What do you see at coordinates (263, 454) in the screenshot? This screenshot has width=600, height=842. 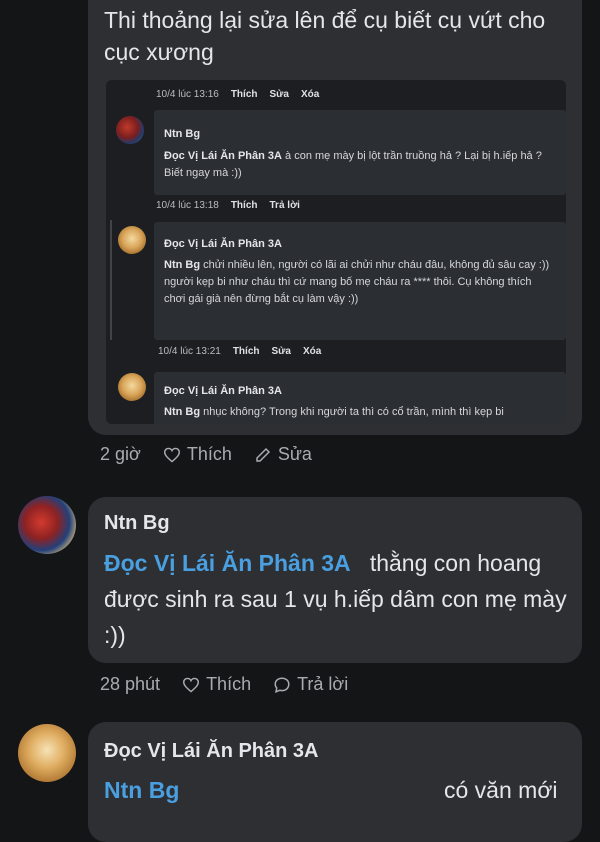 I see `pencil-icon` at bounding box center [263, 454].